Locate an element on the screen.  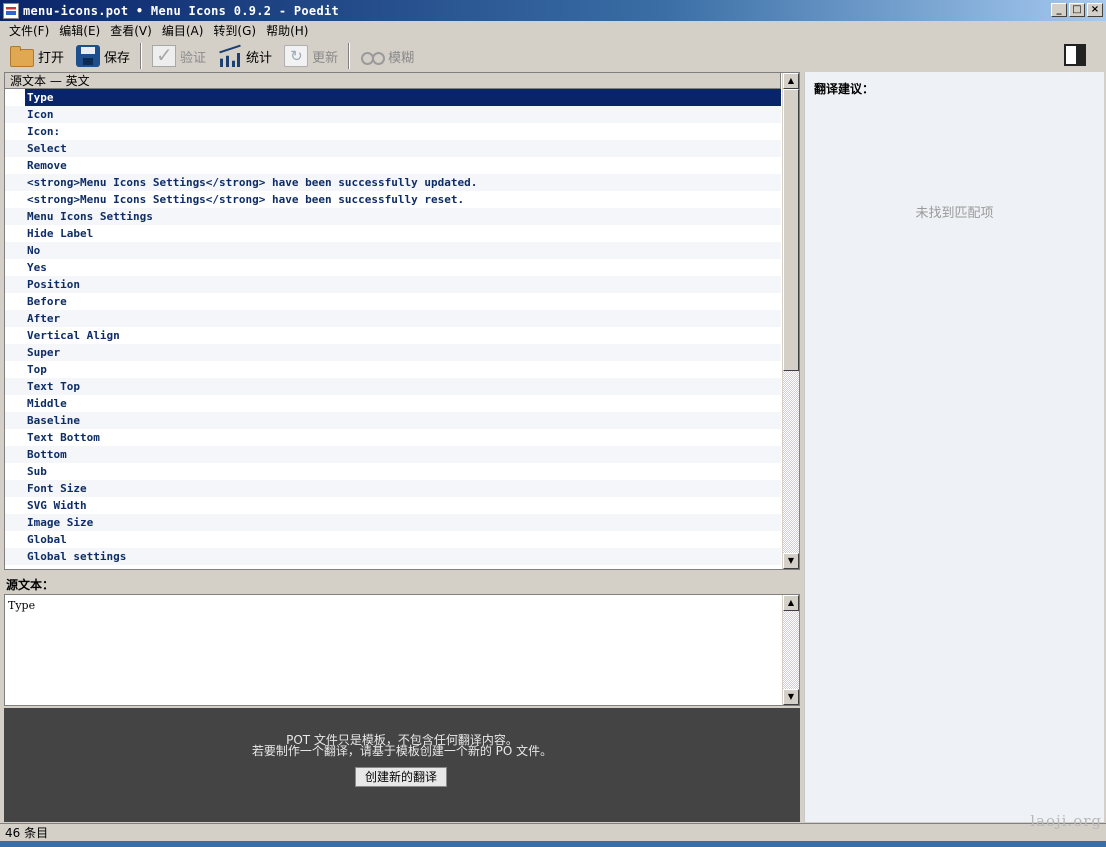
sidebar-toggle-icon is located at coordinates (1075, 55).